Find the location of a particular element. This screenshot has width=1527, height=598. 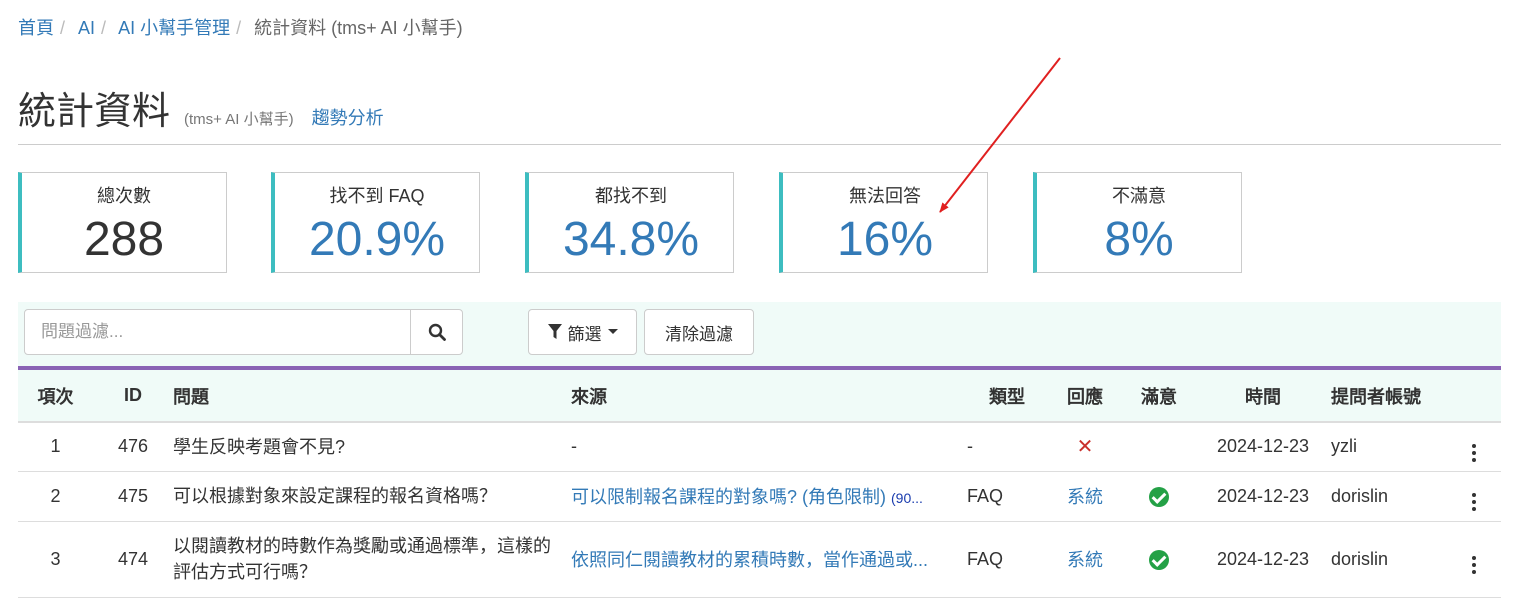

column-header-id: ID is located at coordinates (133, 396).